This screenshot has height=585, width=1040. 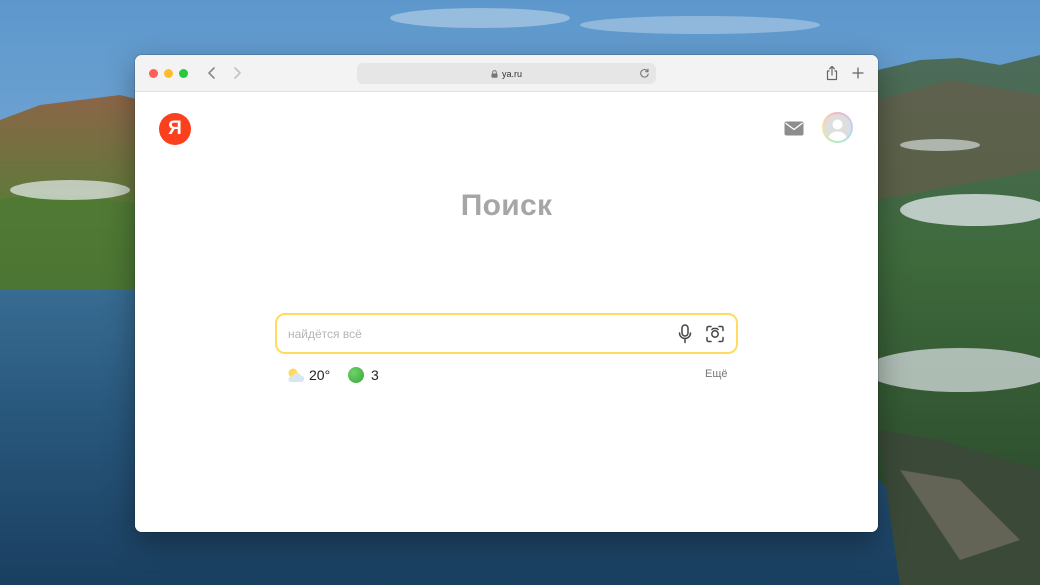 What do you see at coordinates (320, 375) in the screenshot?
I see `weather-temperature: 20°` at bounding box center [320, 375].